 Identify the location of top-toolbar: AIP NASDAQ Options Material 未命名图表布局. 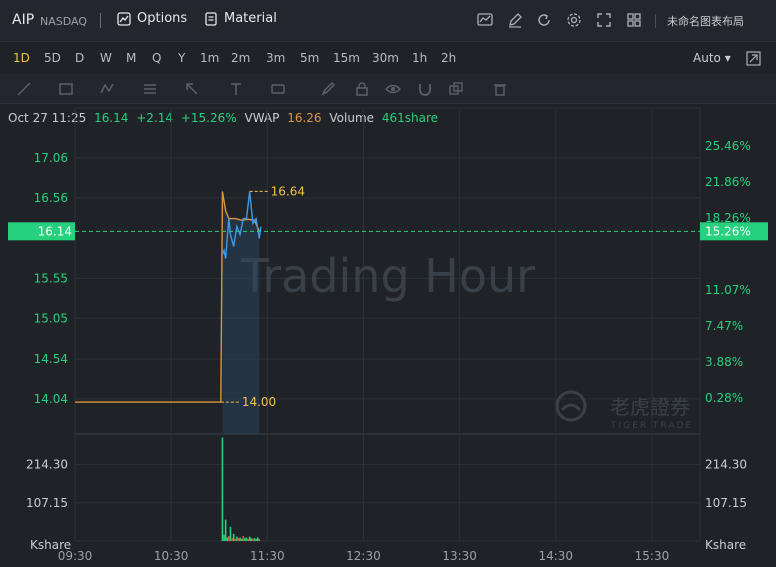
(388, 21).